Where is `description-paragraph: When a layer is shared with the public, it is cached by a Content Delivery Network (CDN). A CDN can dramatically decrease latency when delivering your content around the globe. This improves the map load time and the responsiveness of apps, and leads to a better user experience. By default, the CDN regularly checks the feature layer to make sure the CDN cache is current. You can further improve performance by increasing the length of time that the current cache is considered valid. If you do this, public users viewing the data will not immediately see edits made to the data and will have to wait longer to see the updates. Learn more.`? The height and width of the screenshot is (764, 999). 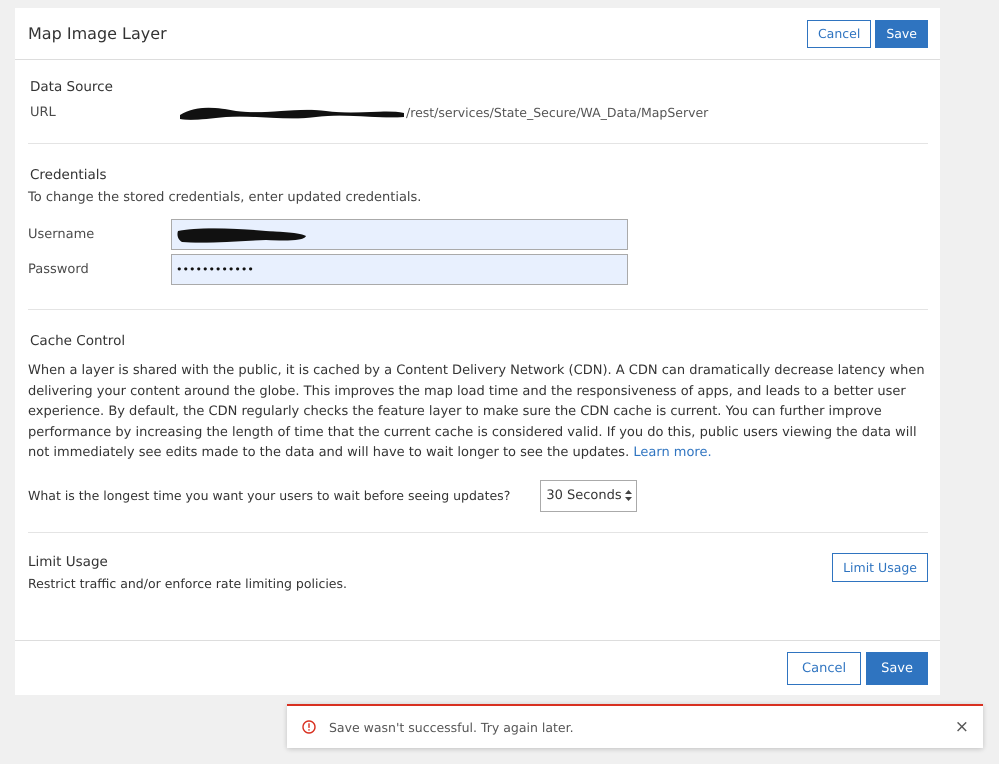 description-paragraph: When a layer is shared with the public, it is cached by a Content Delivery Network (CDN). A CDN can dramatically decrease latency when delivering your content around the globe. This improves the map load time and the responsiveness of apps, and leads to a better user experience. By default, the CDN regularly checks the feature layer to make sure the CDN cache is current. You can further improve performance by increasing the length of time that the current cache is considered valid. If you do this, public users viewing the data will not immediately see edits made to the data and will have to wait longer to see the updates. Learn more. is located at coordinates (477, 412).